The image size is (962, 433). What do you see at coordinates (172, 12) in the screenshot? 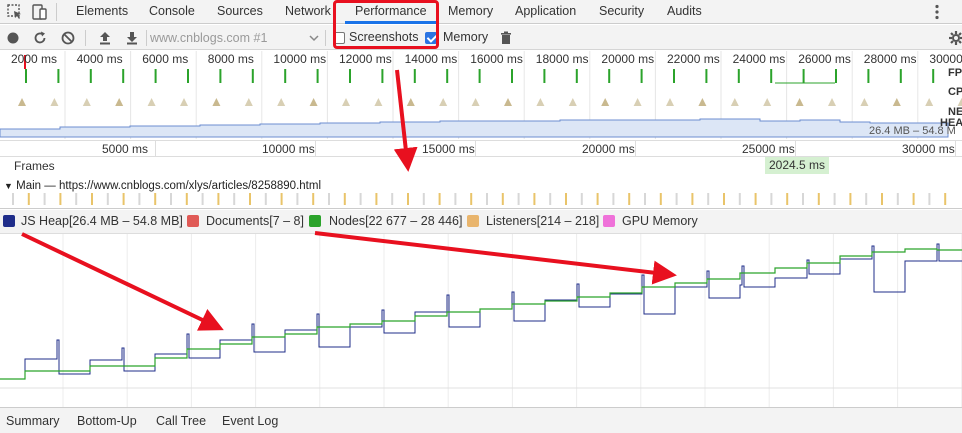
I see `tab-console: Console` at bounding box center [172, 12].